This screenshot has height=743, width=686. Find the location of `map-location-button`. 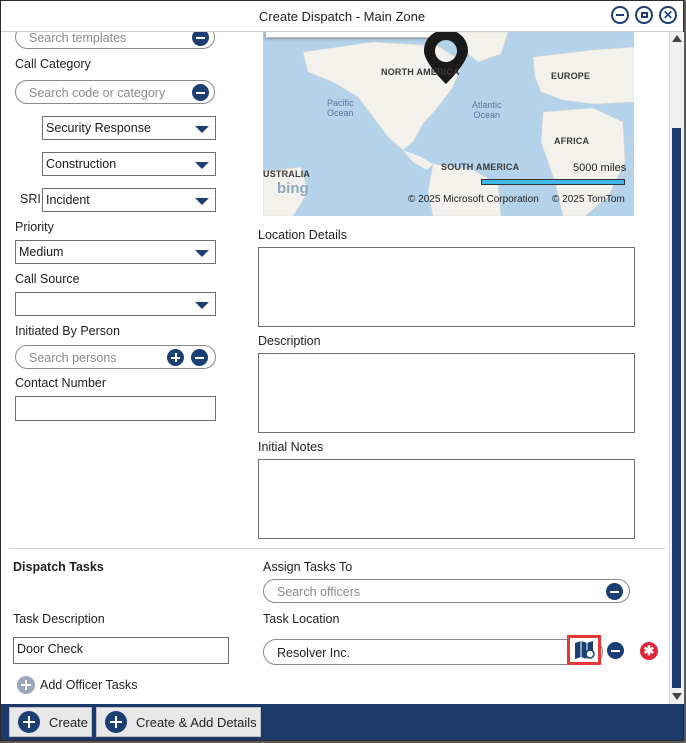

map-location-button is located at coordinates (584, 650).